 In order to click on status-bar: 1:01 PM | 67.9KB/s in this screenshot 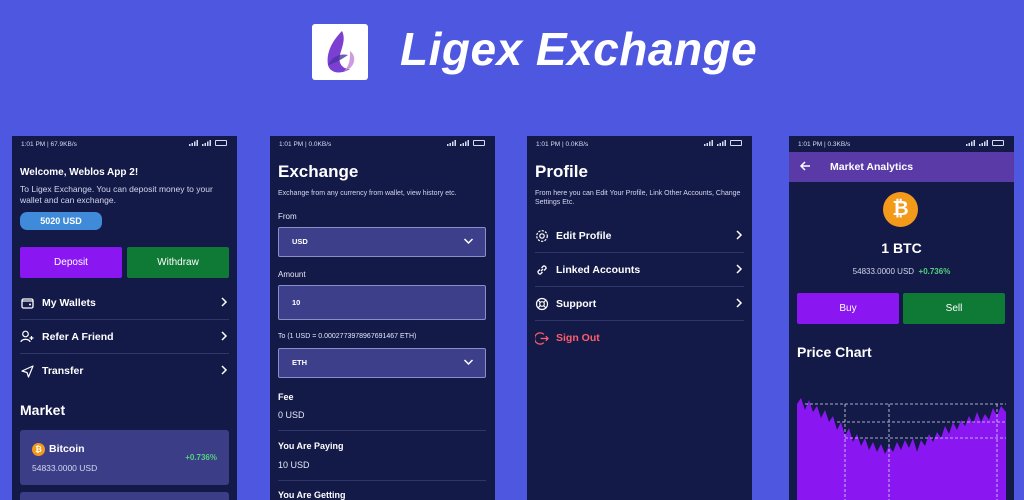, I will do `click(124, 145)`.